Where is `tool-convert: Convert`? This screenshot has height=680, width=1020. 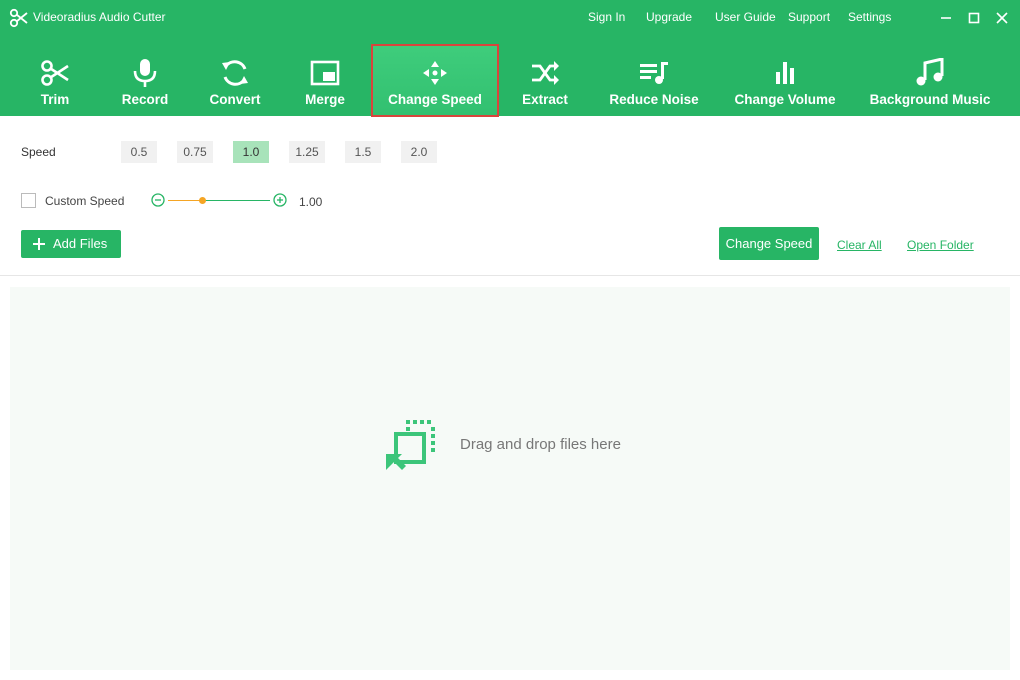
tool-convert: Convert is located at coordinates (235, 80).